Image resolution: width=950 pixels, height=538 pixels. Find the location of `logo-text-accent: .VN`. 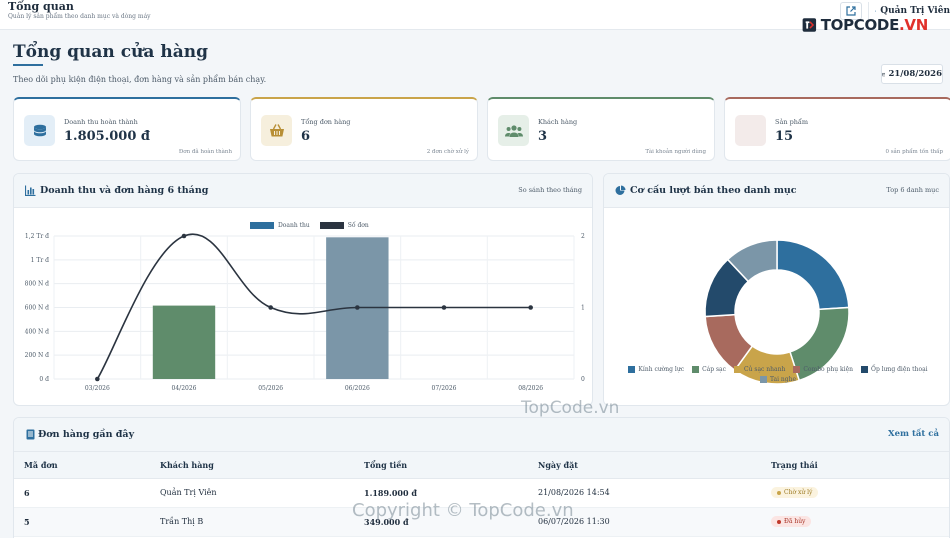

logo-text-accent: .VN is located at coordinates (913, 25).